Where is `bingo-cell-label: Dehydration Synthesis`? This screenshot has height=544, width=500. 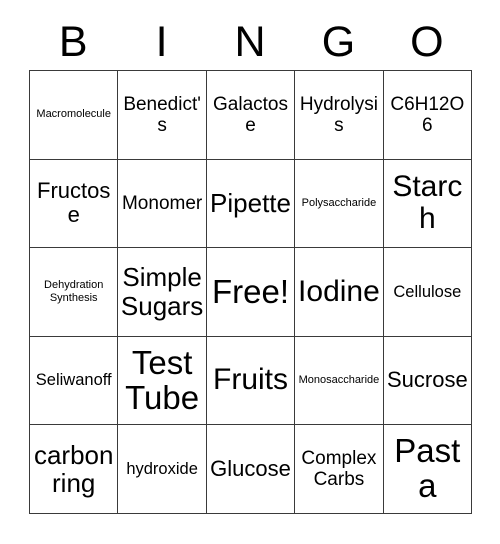
bingo-cell-label: Dehydration Synthesis is located at coordinates (74, 291).